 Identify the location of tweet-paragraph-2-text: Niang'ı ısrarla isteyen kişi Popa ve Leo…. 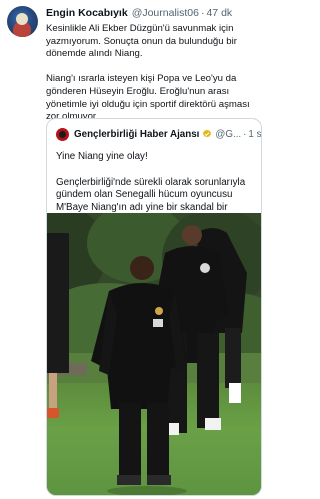
(148, 98).